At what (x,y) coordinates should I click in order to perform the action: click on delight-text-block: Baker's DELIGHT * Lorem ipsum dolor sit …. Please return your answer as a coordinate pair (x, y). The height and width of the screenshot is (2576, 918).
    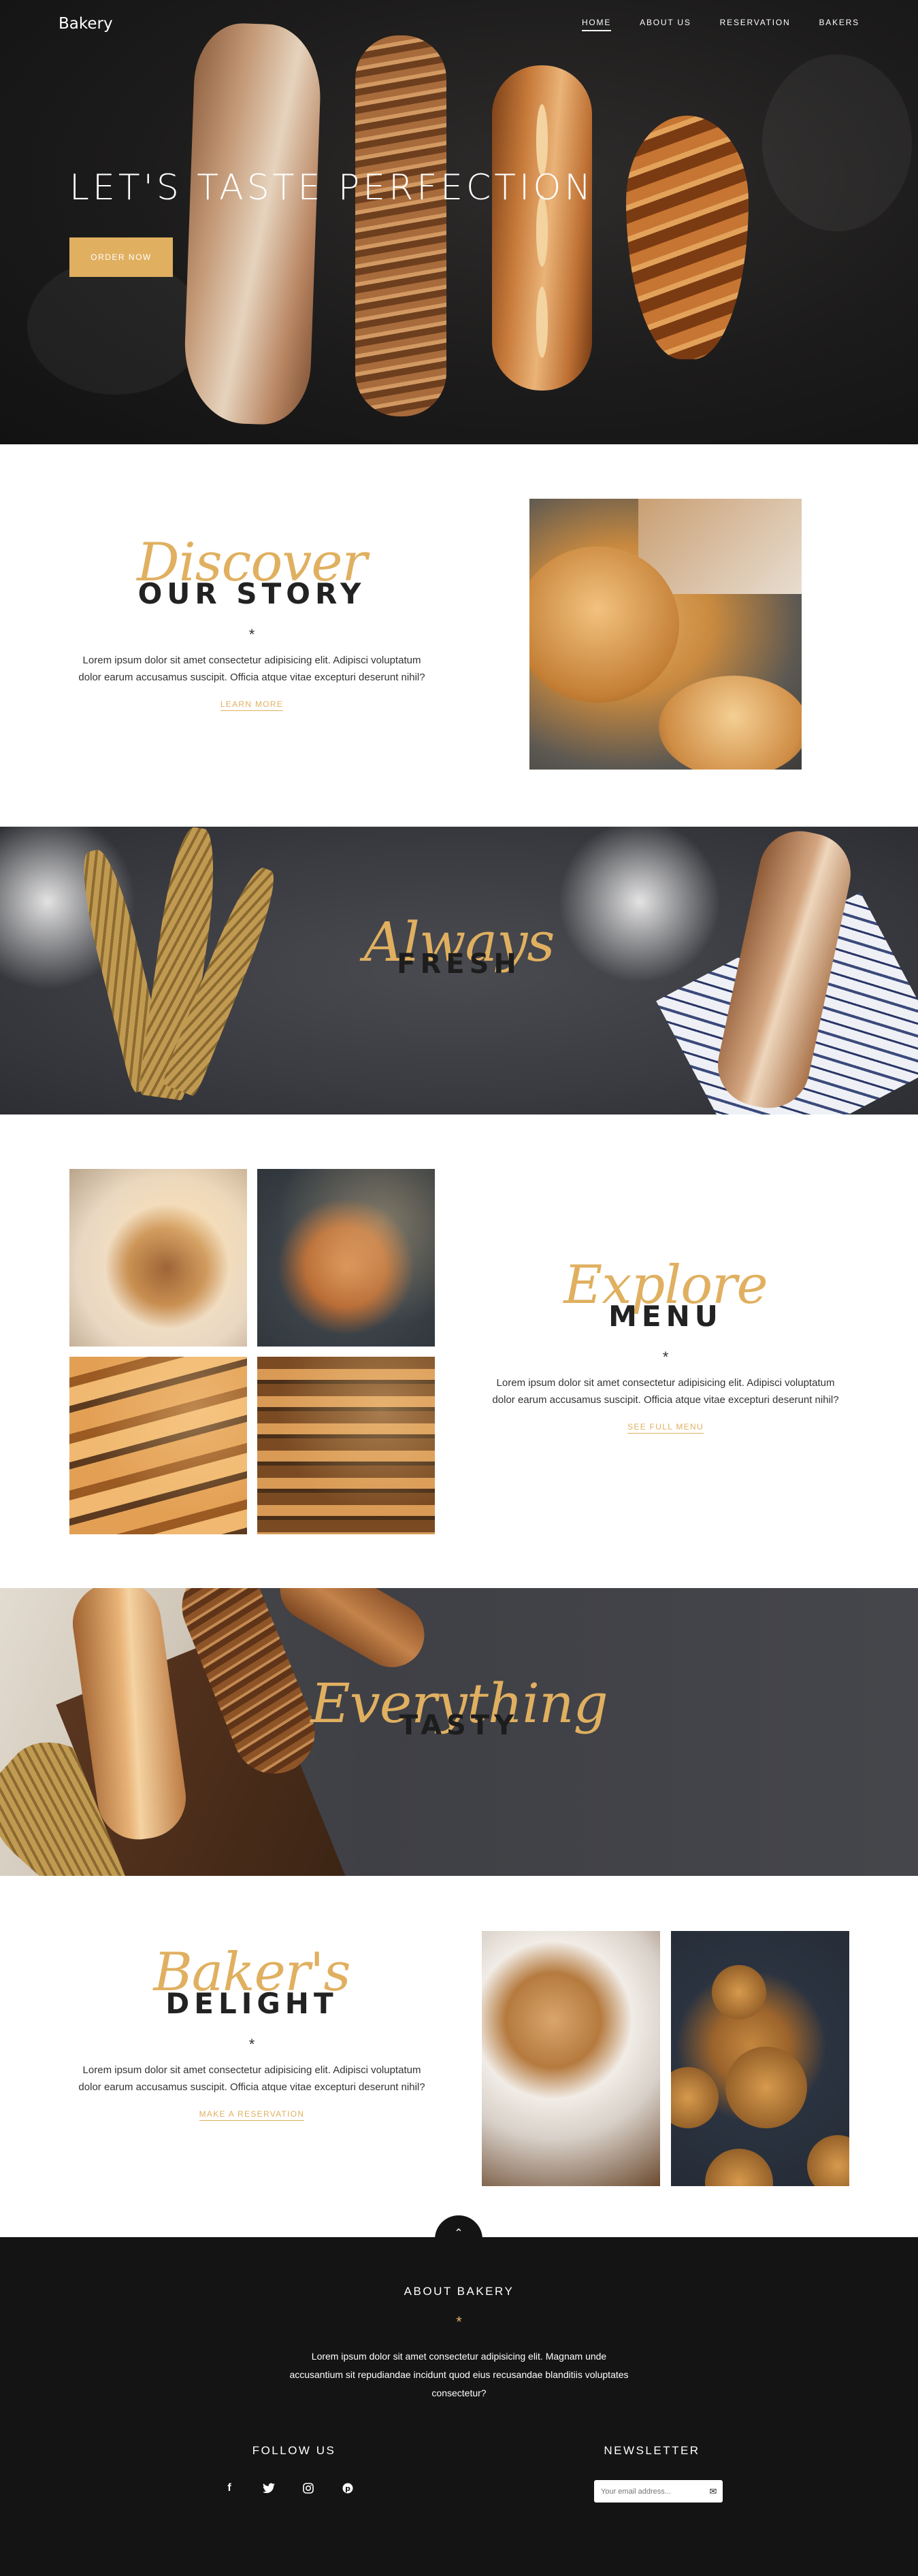
    Looking at the image, I should click on (252, 2033).